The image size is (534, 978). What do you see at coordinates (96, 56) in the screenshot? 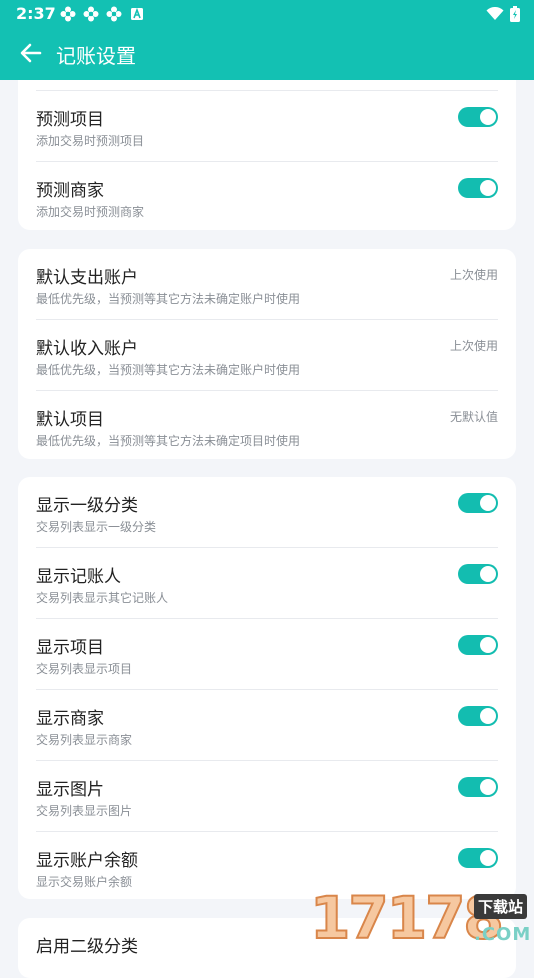
I see `page-title: 记账设置` at bounding box center [96, 56].